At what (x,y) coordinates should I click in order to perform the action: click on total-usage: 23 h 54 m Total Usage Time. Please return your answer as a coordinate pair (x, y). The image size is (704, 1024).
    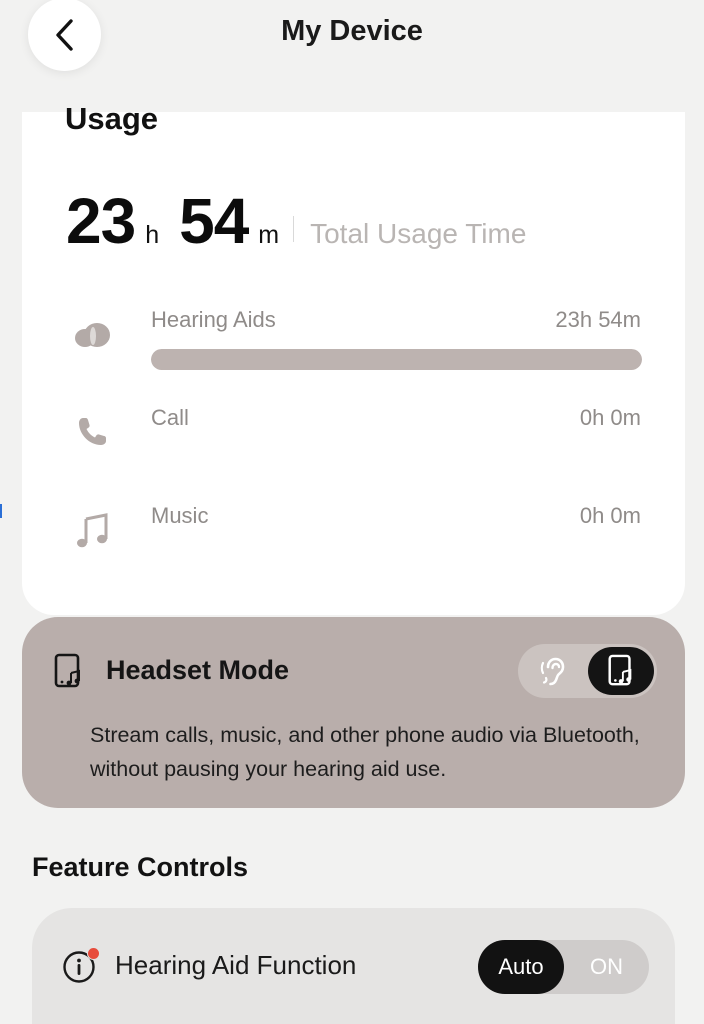
    Looking at the image, I should click on (296, 221).